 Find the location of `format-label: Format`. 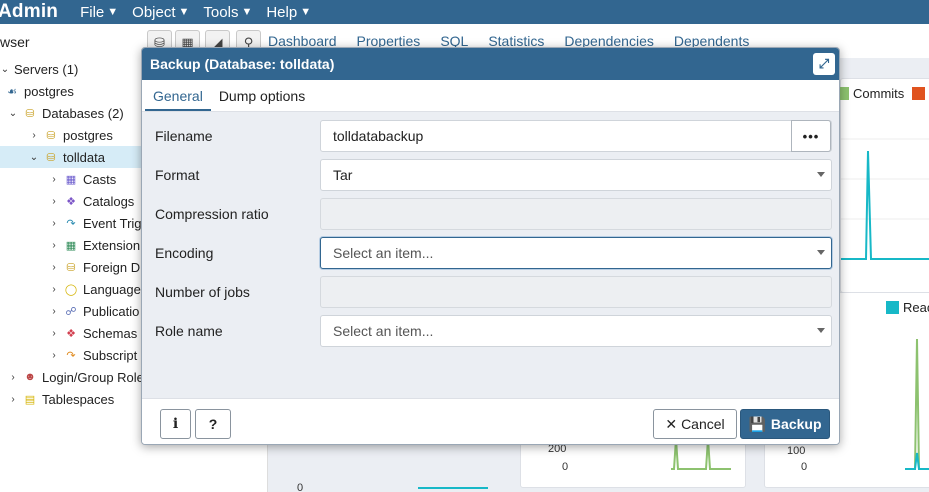

format-label: Format is located at coordinates (177, 175).